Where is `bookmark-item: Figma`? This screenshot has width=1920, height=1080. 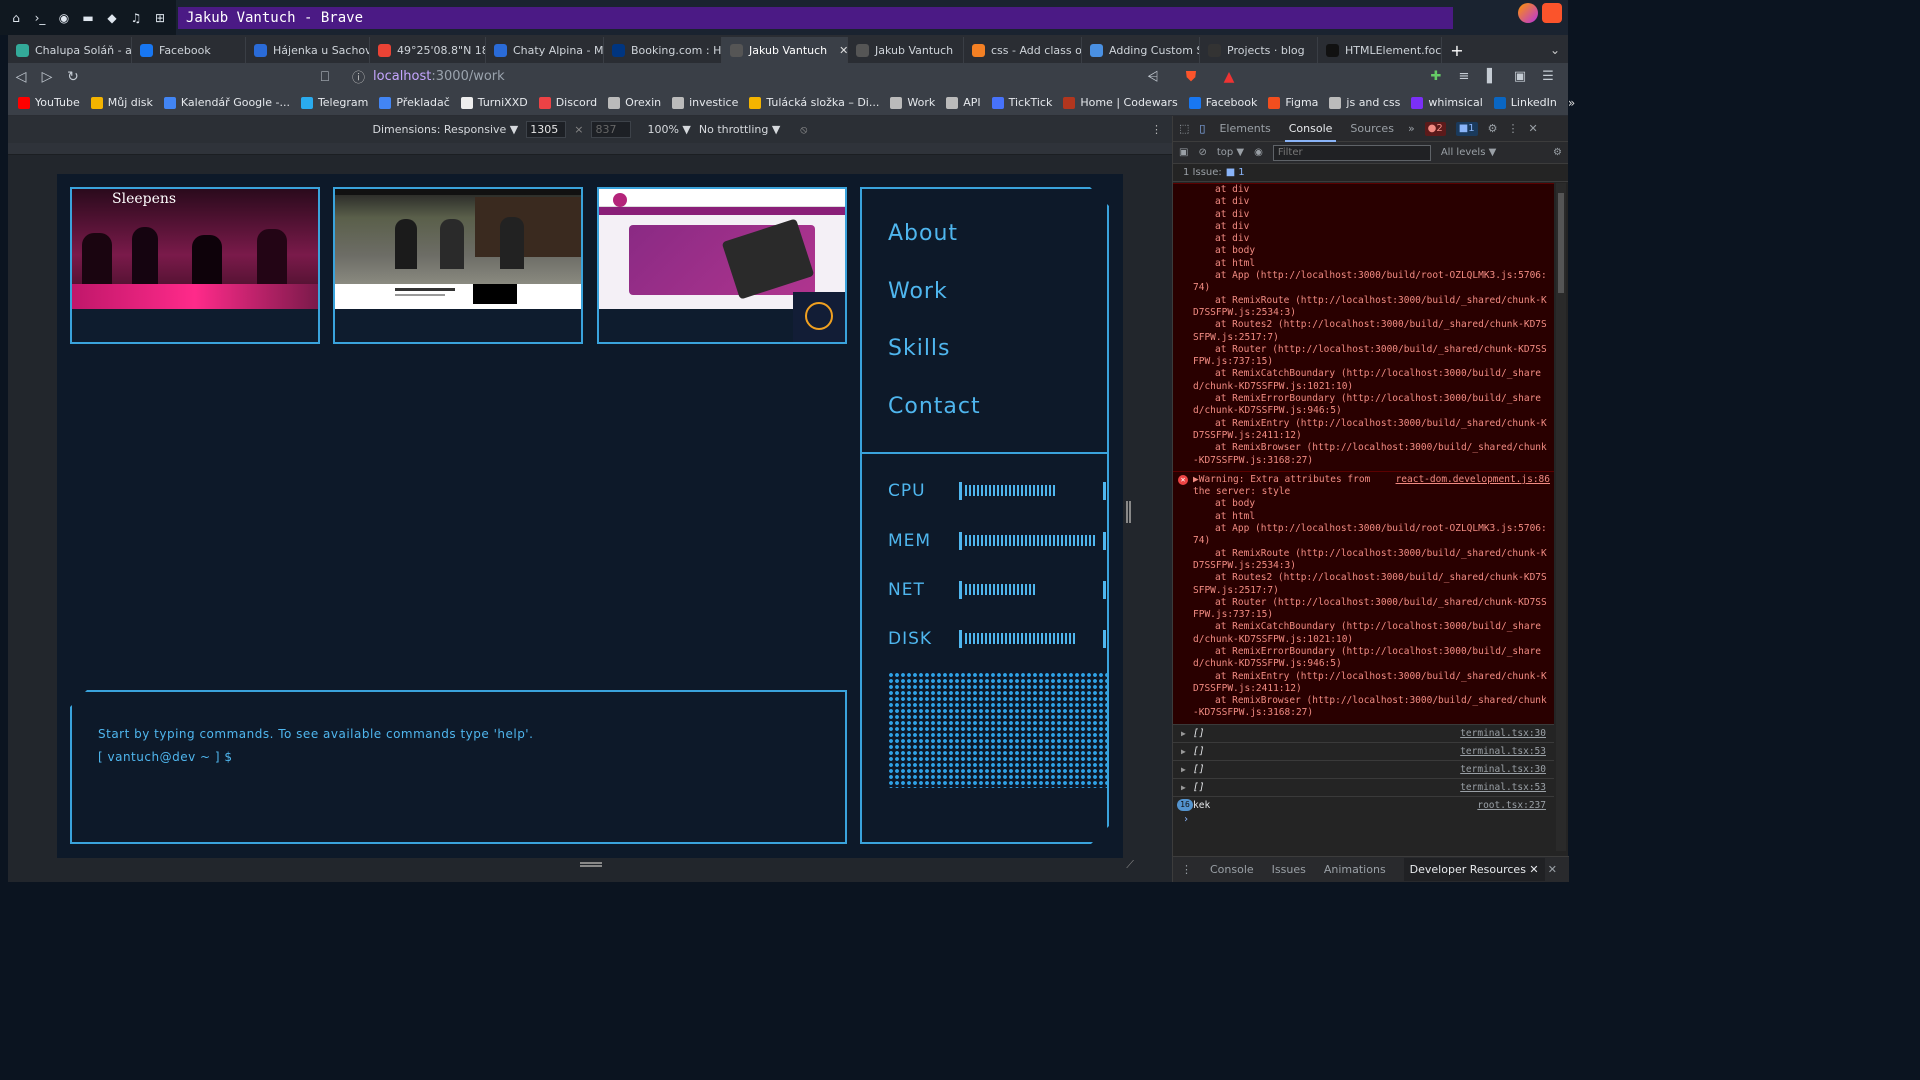 bookmark-item: Figma is located at coordinates (1293, 102).